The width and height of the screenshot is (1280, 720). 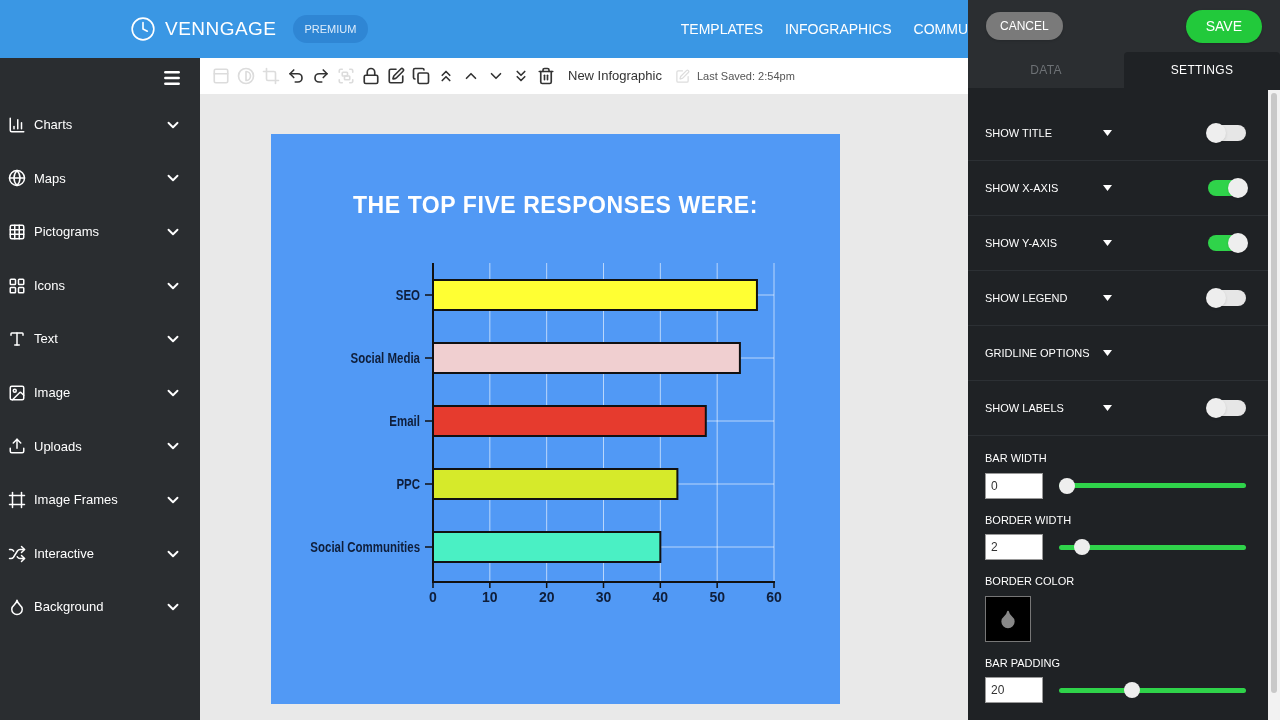 I want to click on infographic-title: THE TOP FIVE RESPONSES WERE:, so click(x=555, y=205).